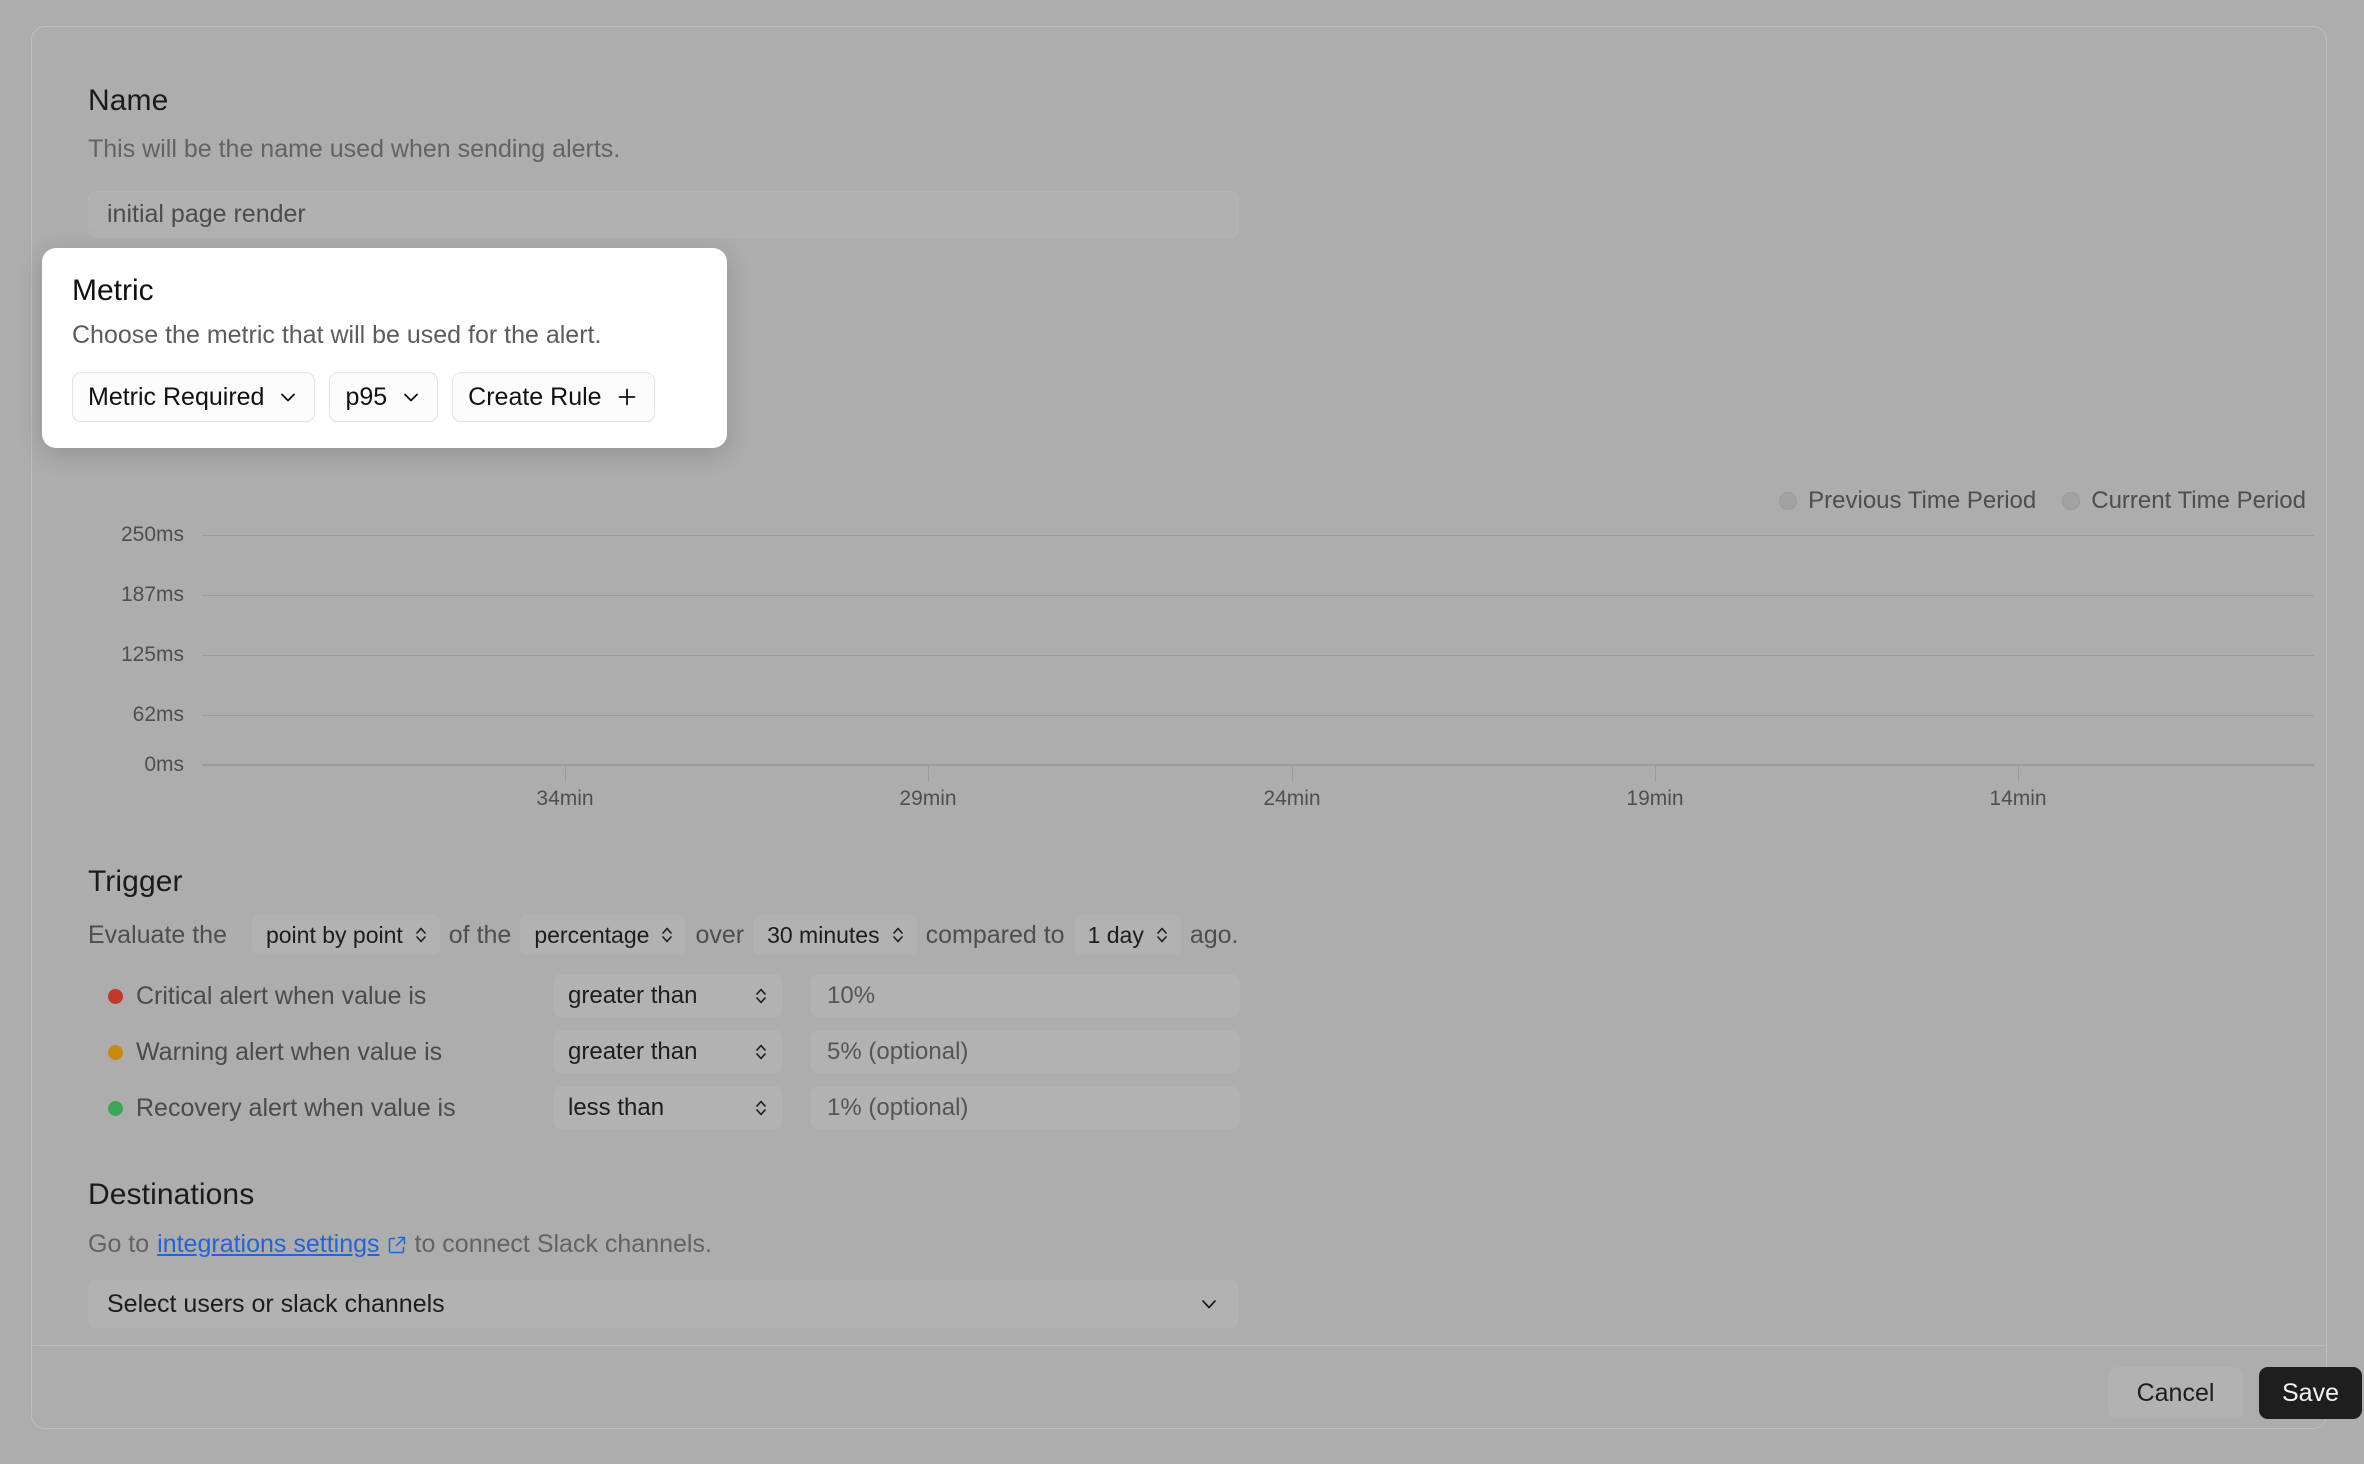 The width and height of the screenshot is (2364, 1464). I want to click on trigger-window-select: 30 minutes, so click(835, 935).